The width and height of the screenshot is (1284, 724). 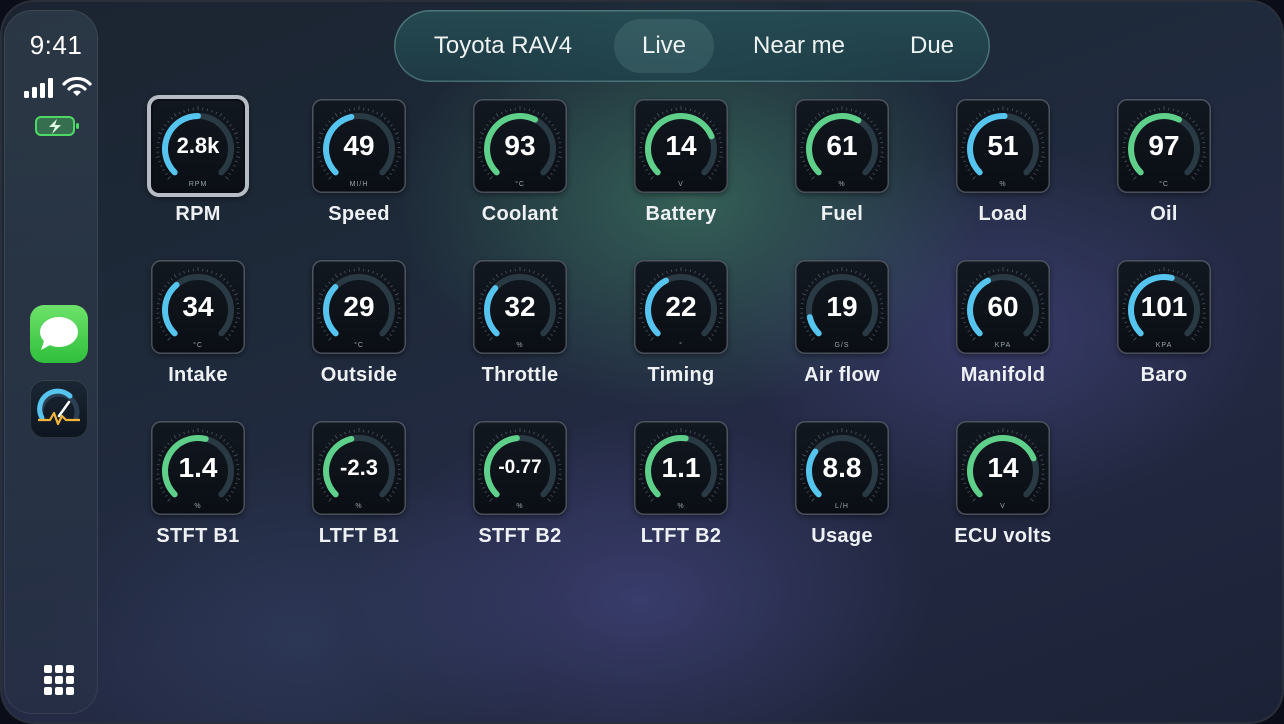 What do you see at coordinates (359, 307) in the screenshot?
I see `gauge-tile: 29 °C` at bounding box center [359, 307].